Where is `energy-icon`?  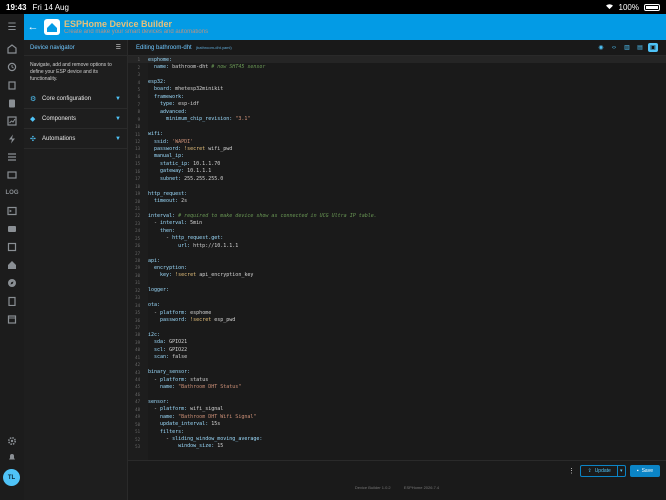 energy-icon is located at coordinates (12, 85).